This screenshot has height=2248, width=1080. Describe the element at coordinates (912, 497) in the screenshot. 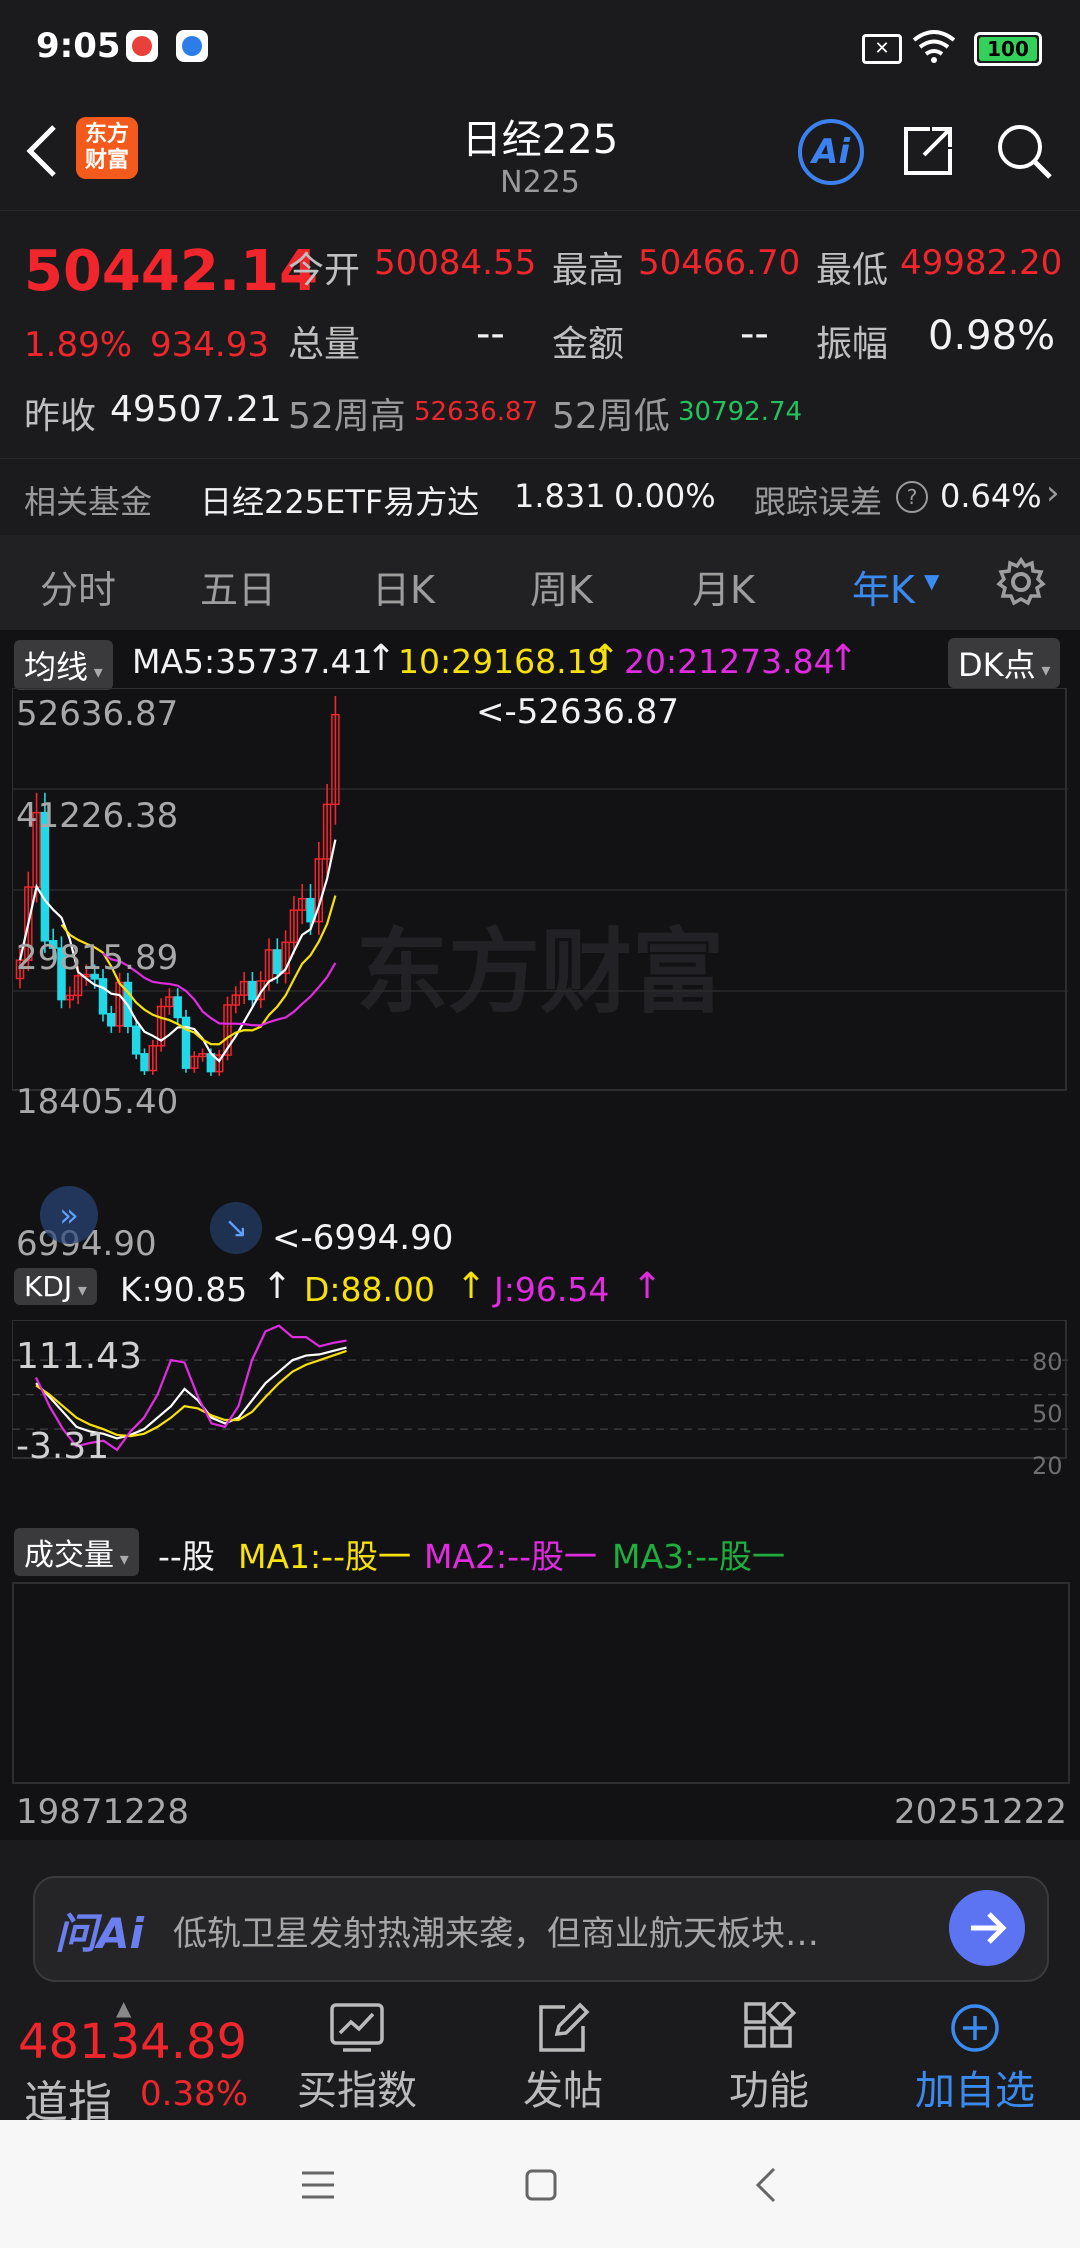

I see `help-icon: ?` at that location.